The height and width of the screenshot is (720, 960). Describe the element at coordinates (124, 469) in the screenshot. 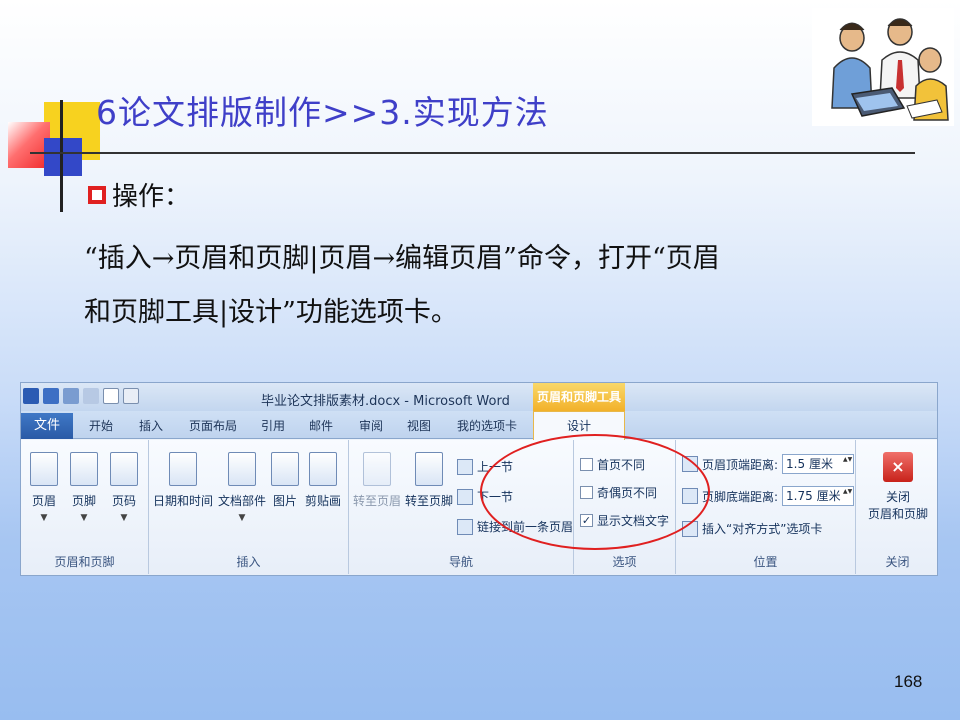

I see `page-number-icon` at that location.